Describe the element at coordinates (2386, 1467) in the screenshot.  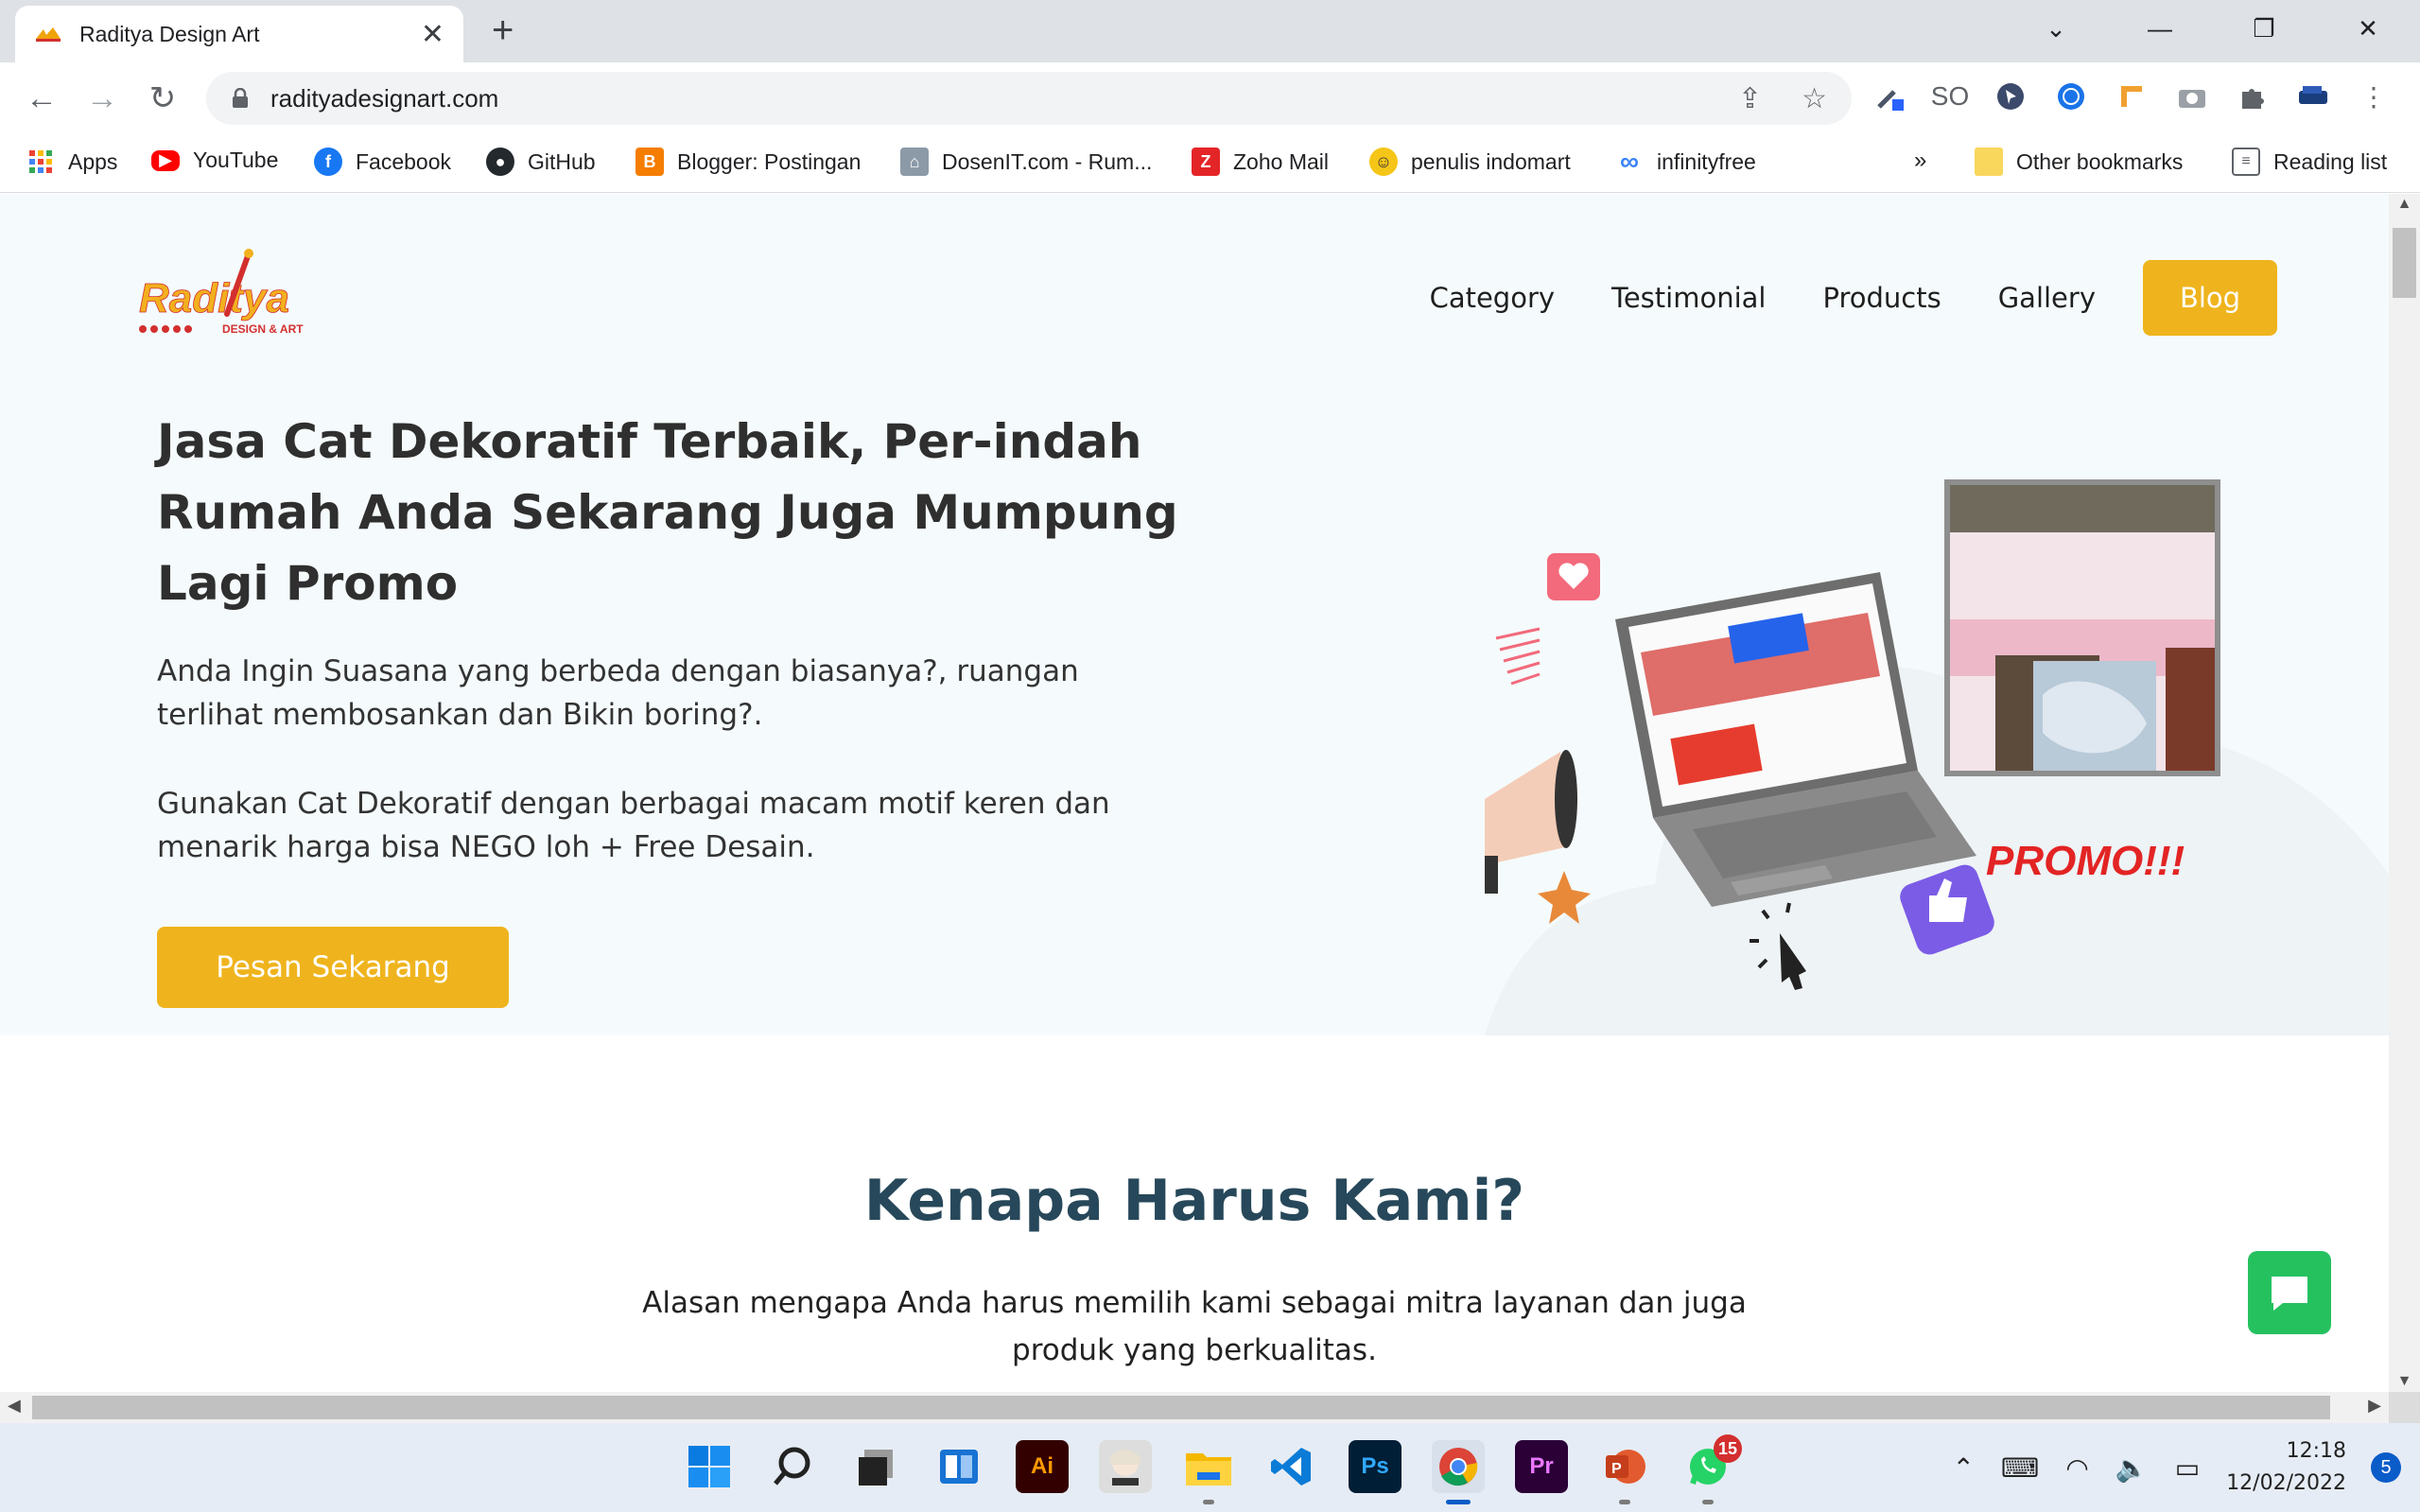
I see `notification-count-badge: 5` at that location.